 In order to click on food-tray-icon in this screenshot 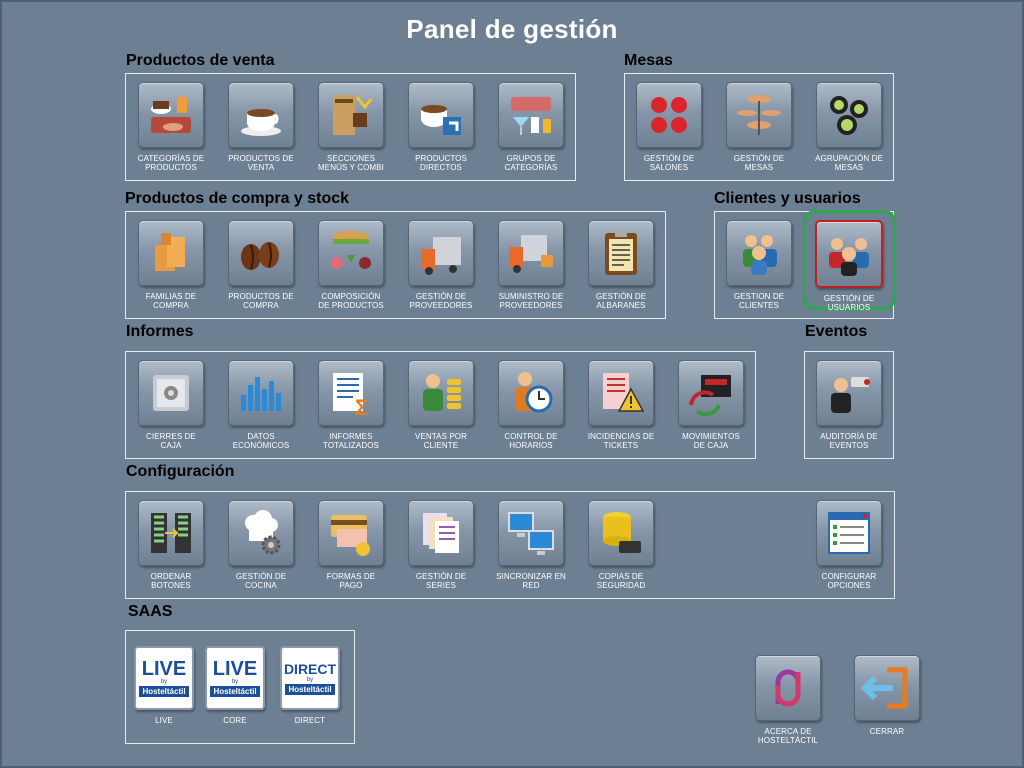, I will do `click(171, 115)`.